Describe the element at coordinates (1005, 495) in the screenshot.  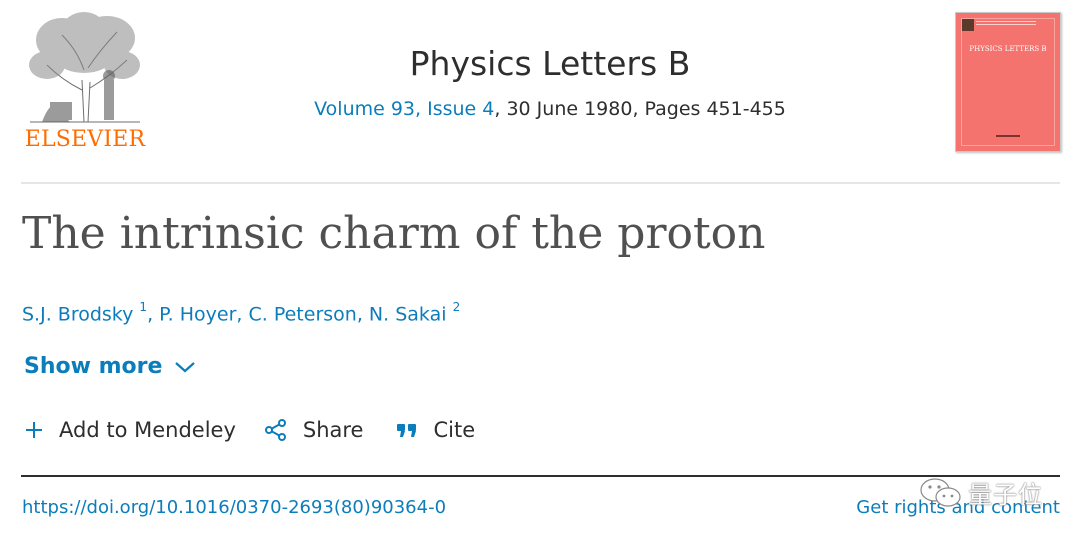
I see `watermark-text: 量子位` at that location.